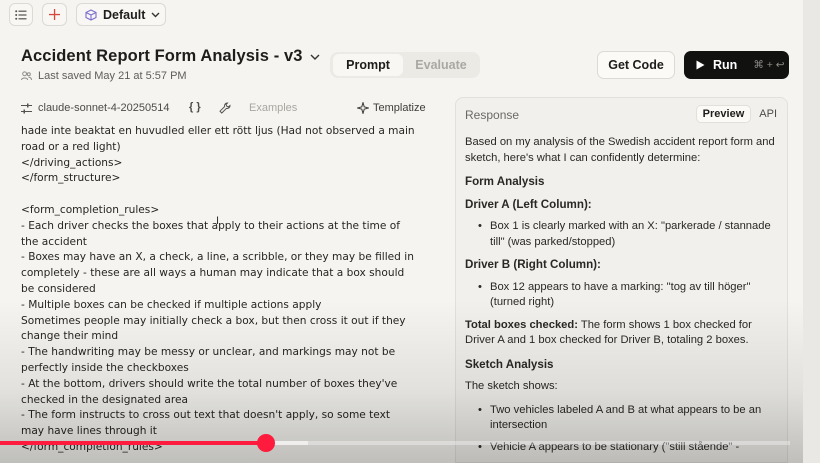 This screenshot has width=820, height=463. I want to click on page-title: Accident Report Form Analysis - v3, so click(162, 56).